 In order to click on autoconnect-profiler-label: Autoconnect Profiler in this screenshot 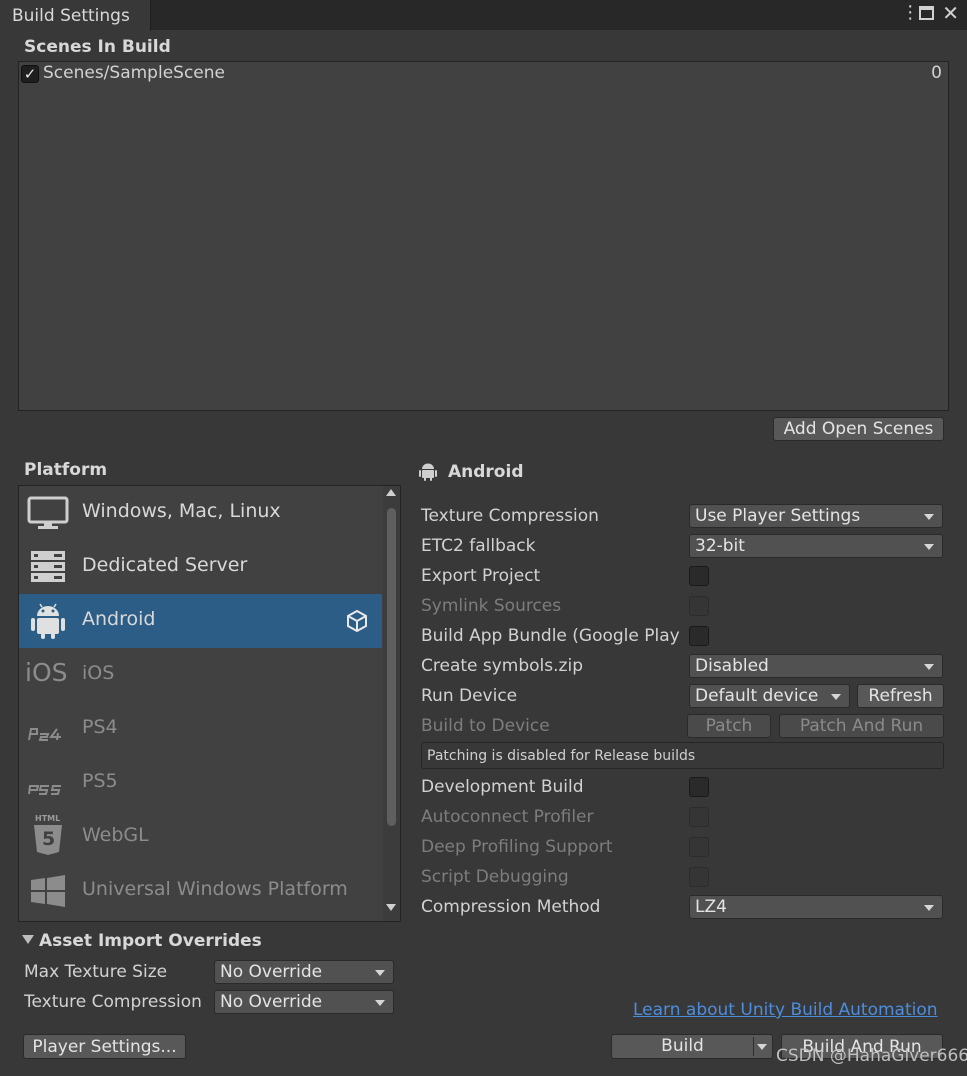, I will do `click(507, 817)`.